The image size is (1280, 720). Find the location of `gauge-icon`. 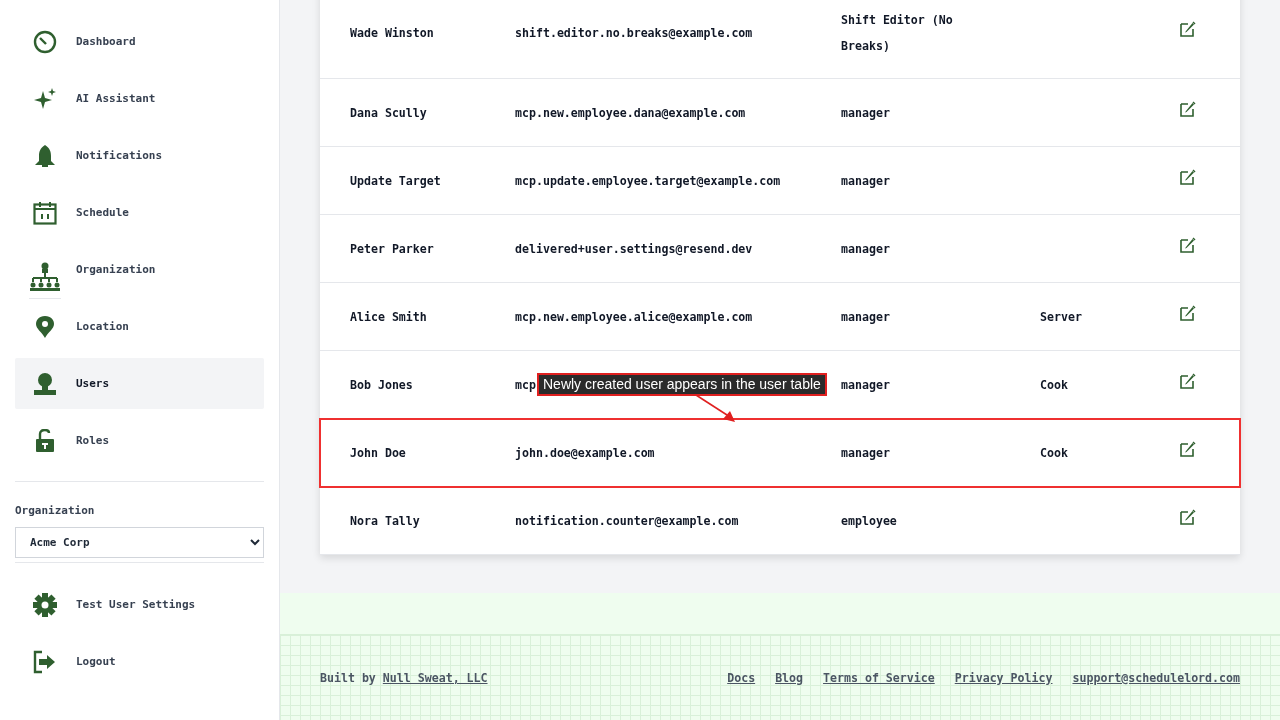

gauge-icon is located at coordinates (45, 41).